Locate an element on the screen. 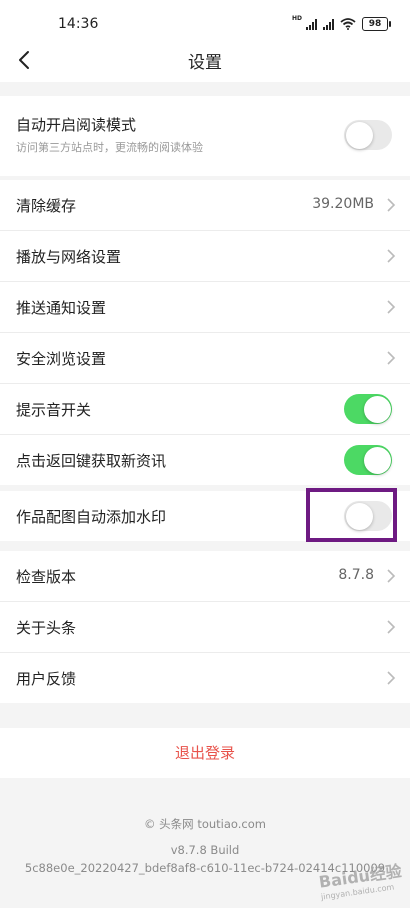 The image size is (410, 908). cache-size-value: 39.20MB is located at coordinates (343, 204).